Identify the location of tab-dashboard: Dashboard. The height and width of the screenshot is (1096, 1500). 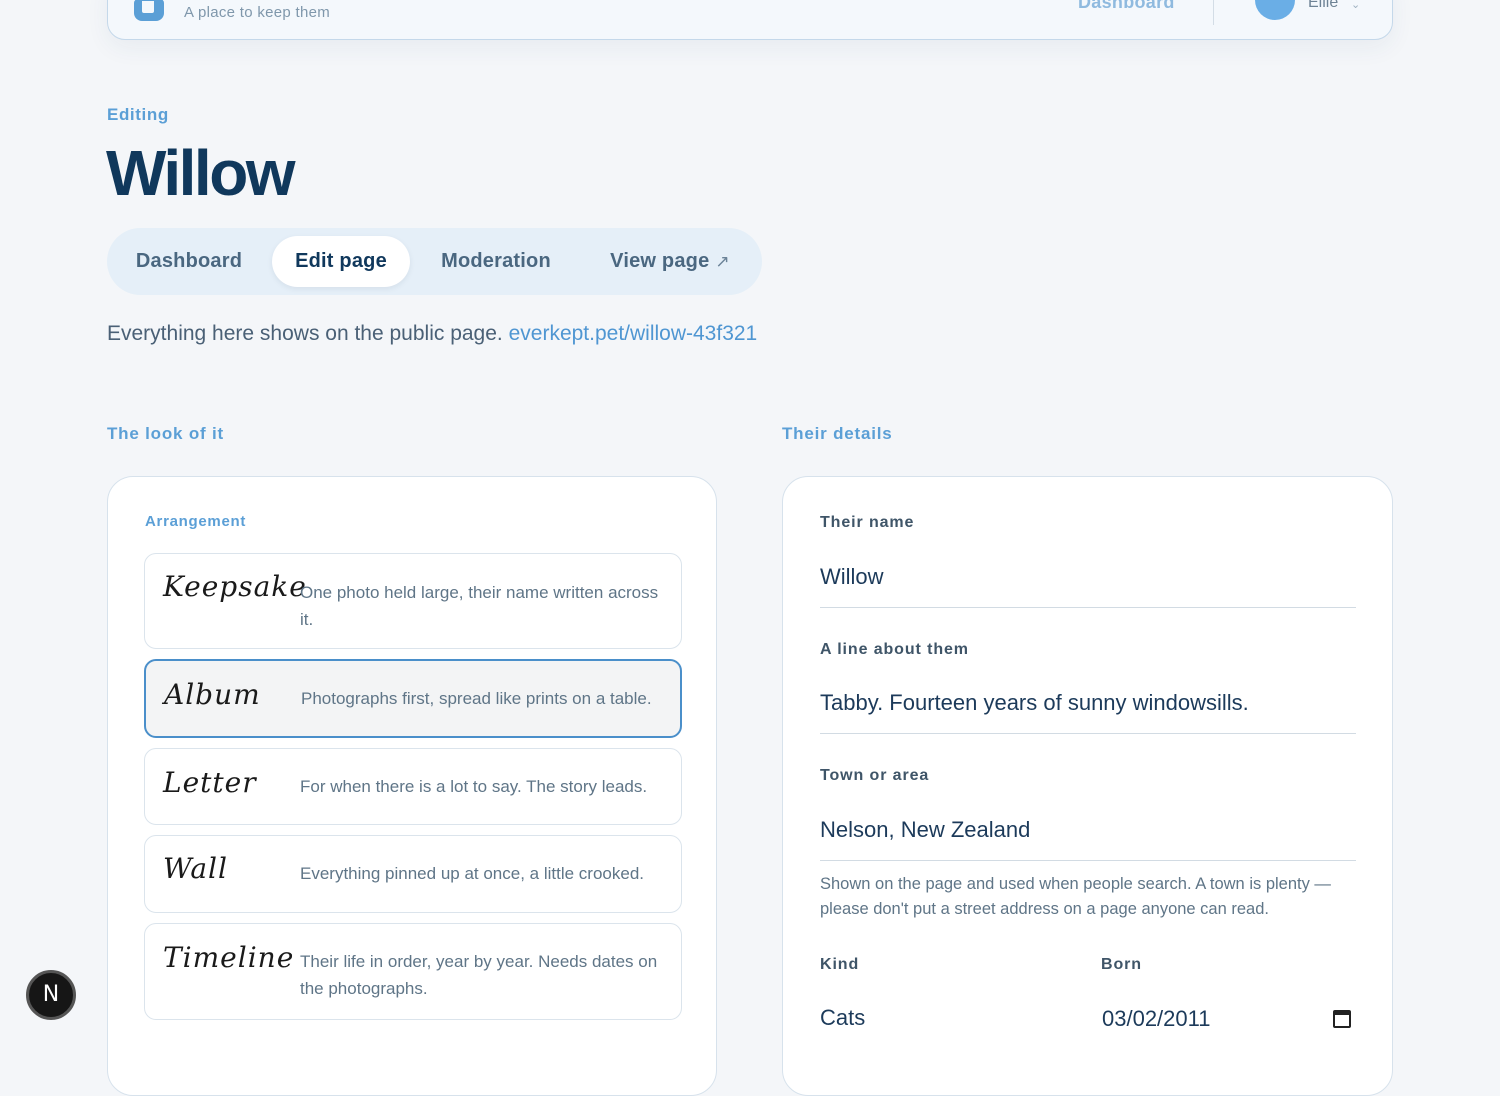
(189, 261).